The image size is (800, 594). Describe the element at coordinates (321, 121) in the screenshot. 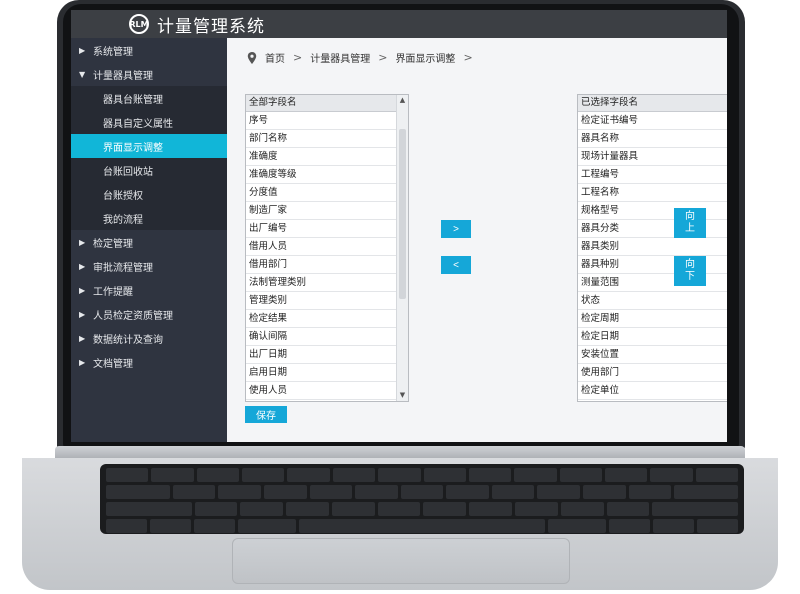

I see `list-item: 序号` at that location.